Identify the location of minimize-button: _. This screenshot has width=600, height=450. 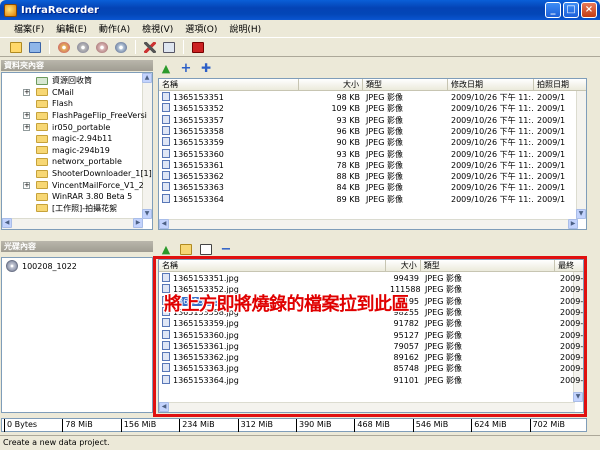
(553, 10).